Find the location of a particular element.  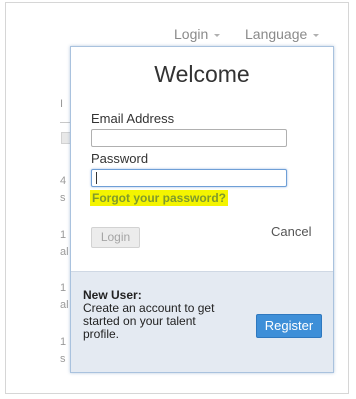

dialog-title: Welcome is located at coordinates (202, 74).